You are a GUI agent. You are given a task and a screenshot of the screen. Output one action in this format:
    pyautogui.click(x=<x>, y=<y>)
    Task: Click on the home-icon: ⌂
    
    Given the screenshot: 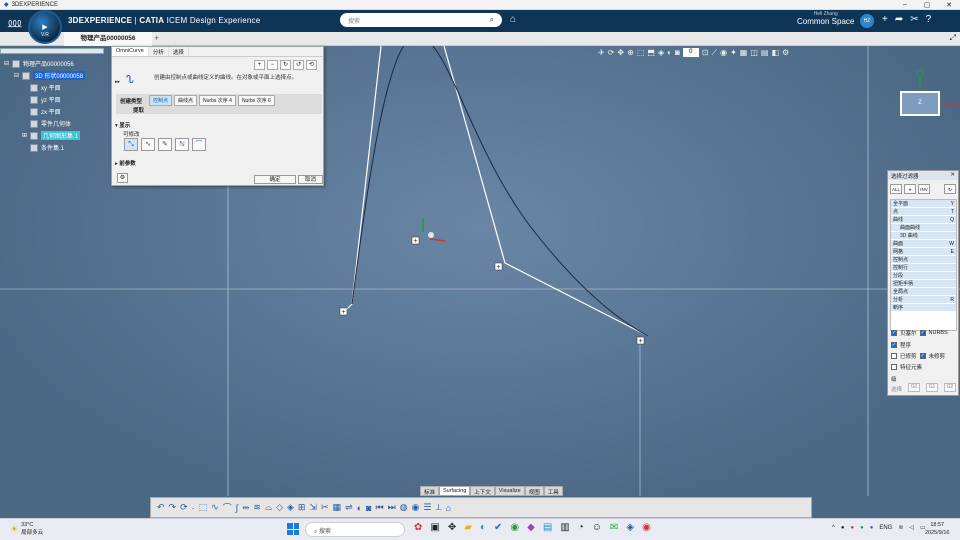 What is the action you would take?
    pyautogui.click(x=448, y=508)
    